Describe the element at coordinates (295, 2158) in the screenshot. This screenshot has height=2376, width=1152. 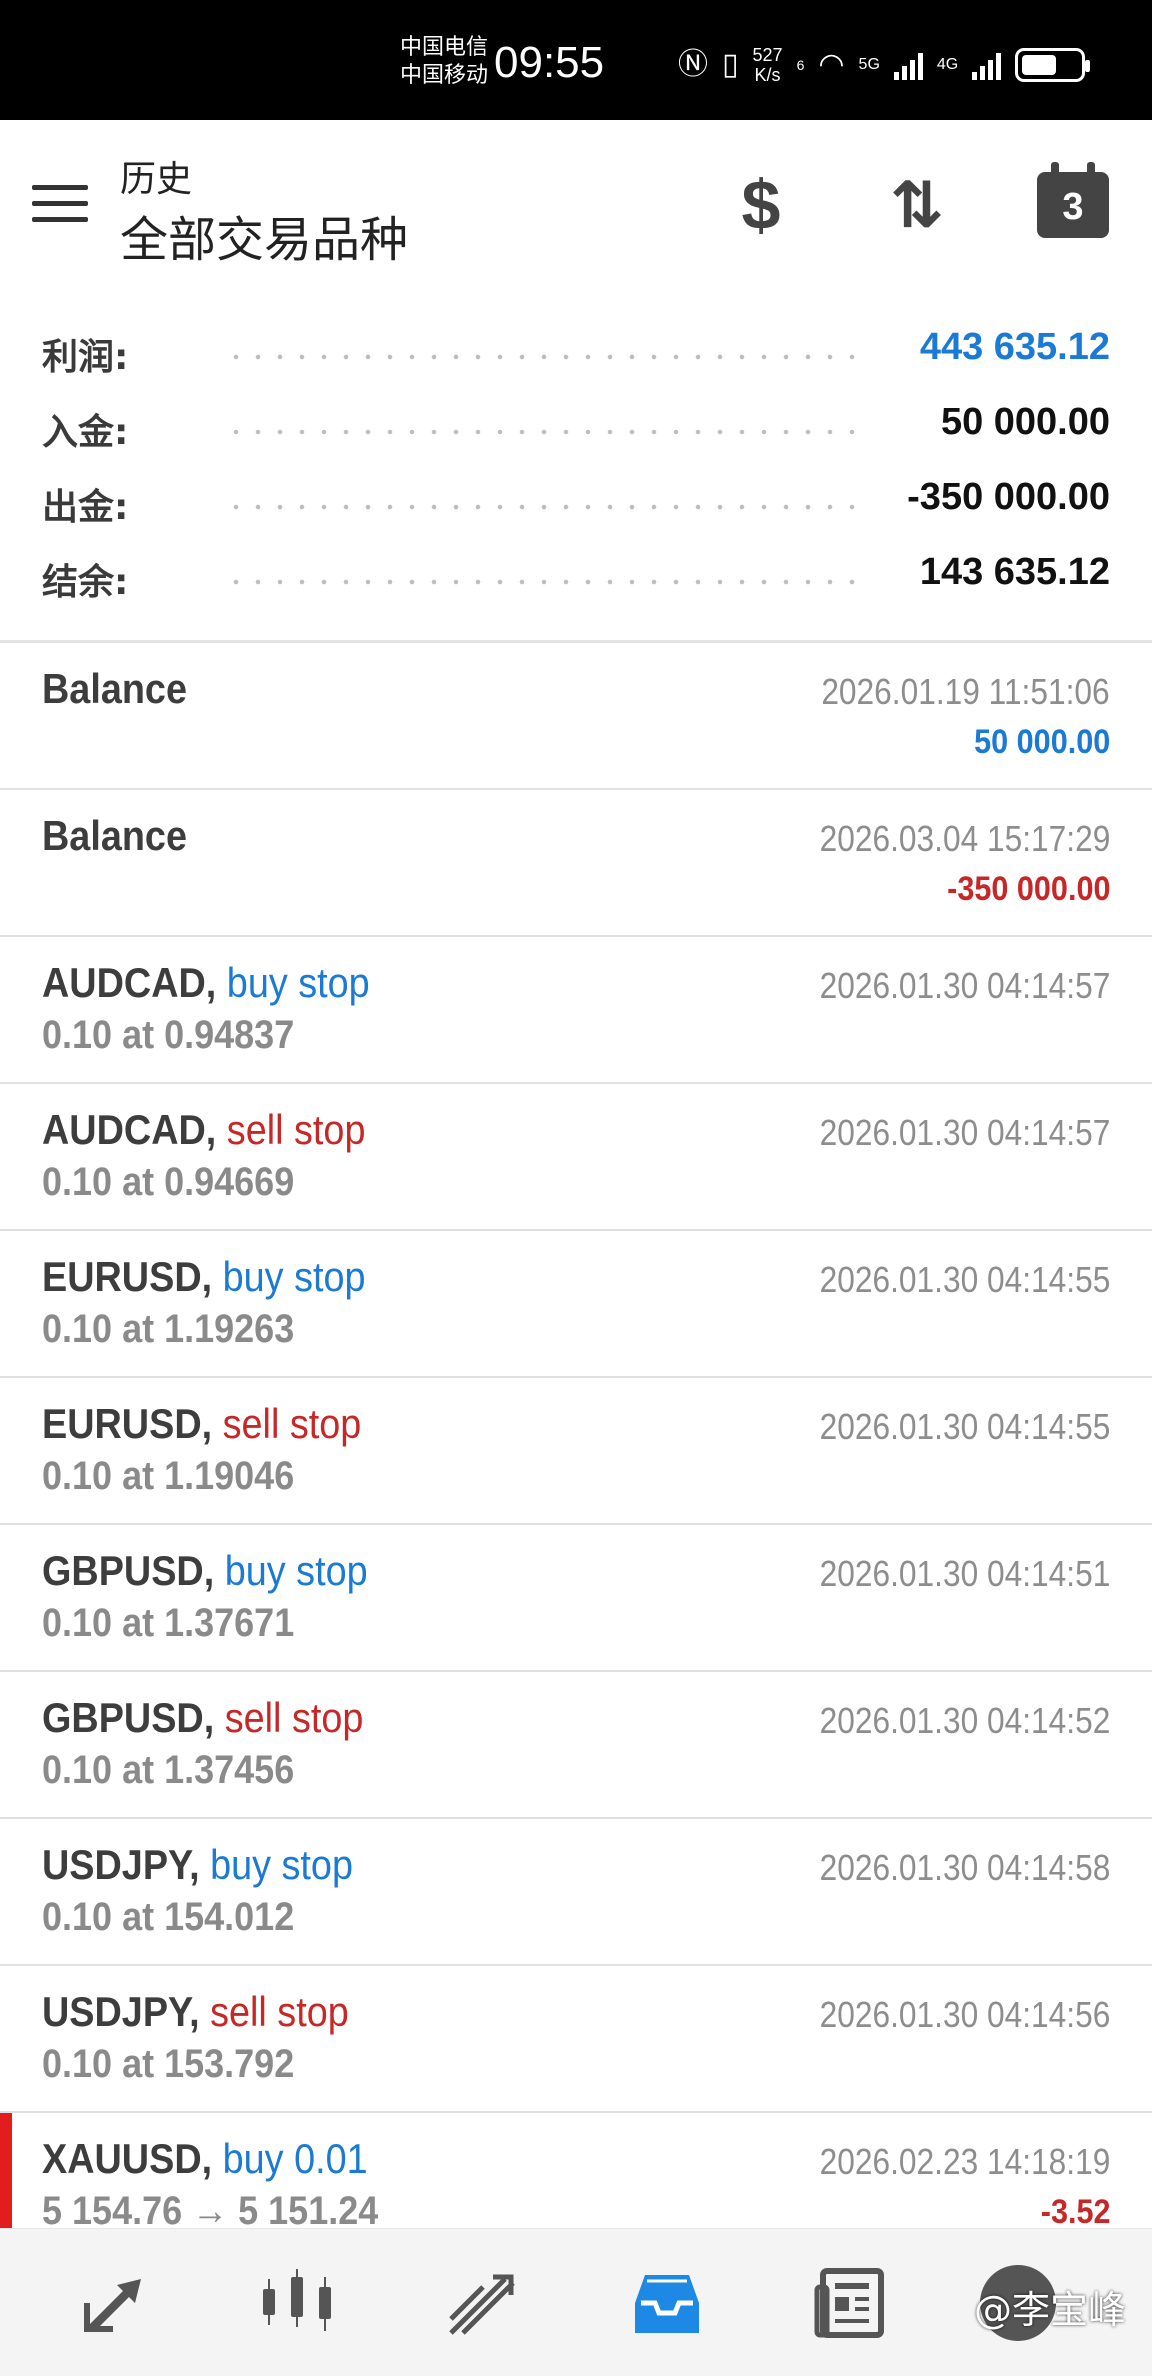
I see `row-type: buy 0.01` at that location.